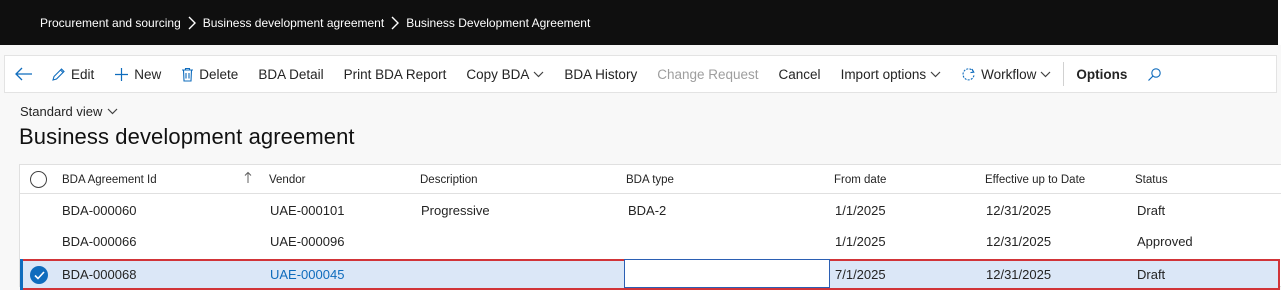 The image size is (1281, 290). What do you see at coordinates (800, 74) in the screenshot?
I see `cancel-button: Cancel` at bounding box center [800, 74].